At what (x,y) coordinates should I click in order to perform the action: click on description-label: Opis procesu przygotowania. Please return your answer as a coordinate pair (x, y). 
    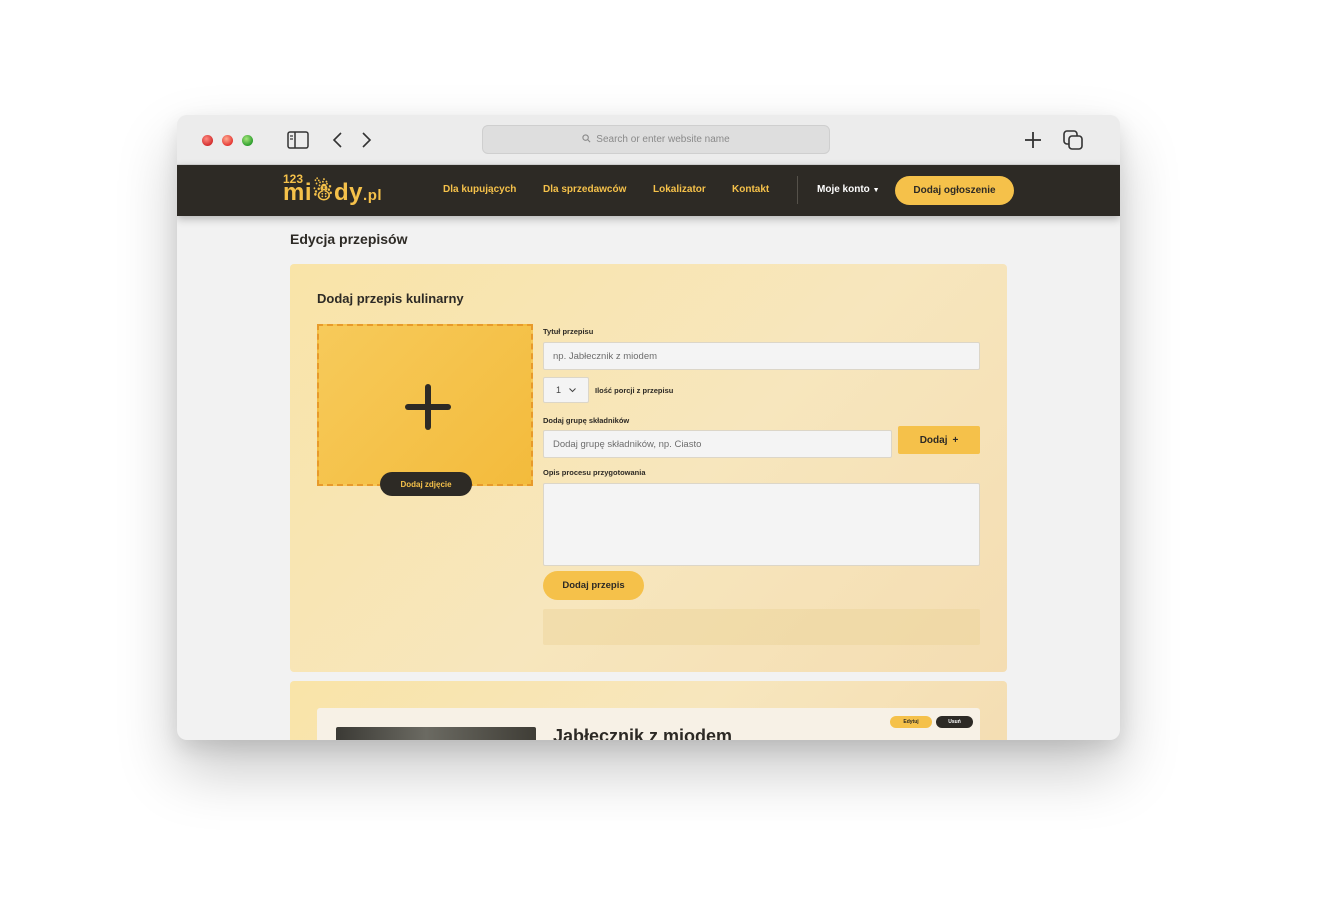
    Looking at the image, I should click on (594, 472).